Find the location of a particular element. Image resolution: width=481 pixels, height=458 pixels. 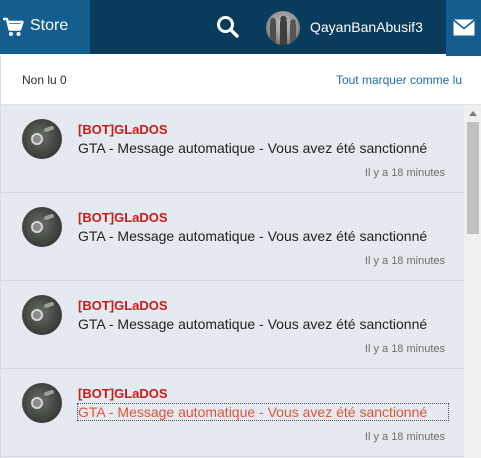

store-button: Store is located at coordinates (45, 27).